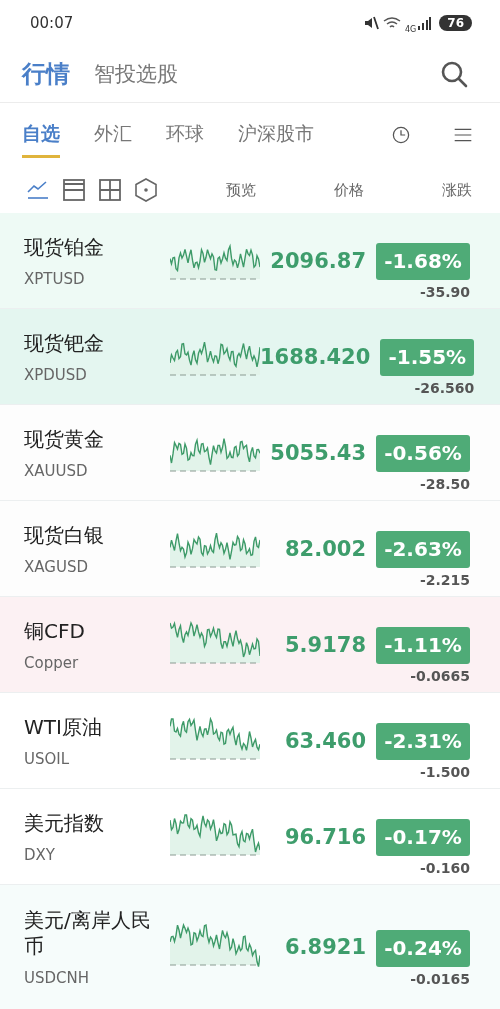 The height and width of the screenshot is (1009, 500). I want to click on percent-change-badge: -2.31%, so click(423, 741).